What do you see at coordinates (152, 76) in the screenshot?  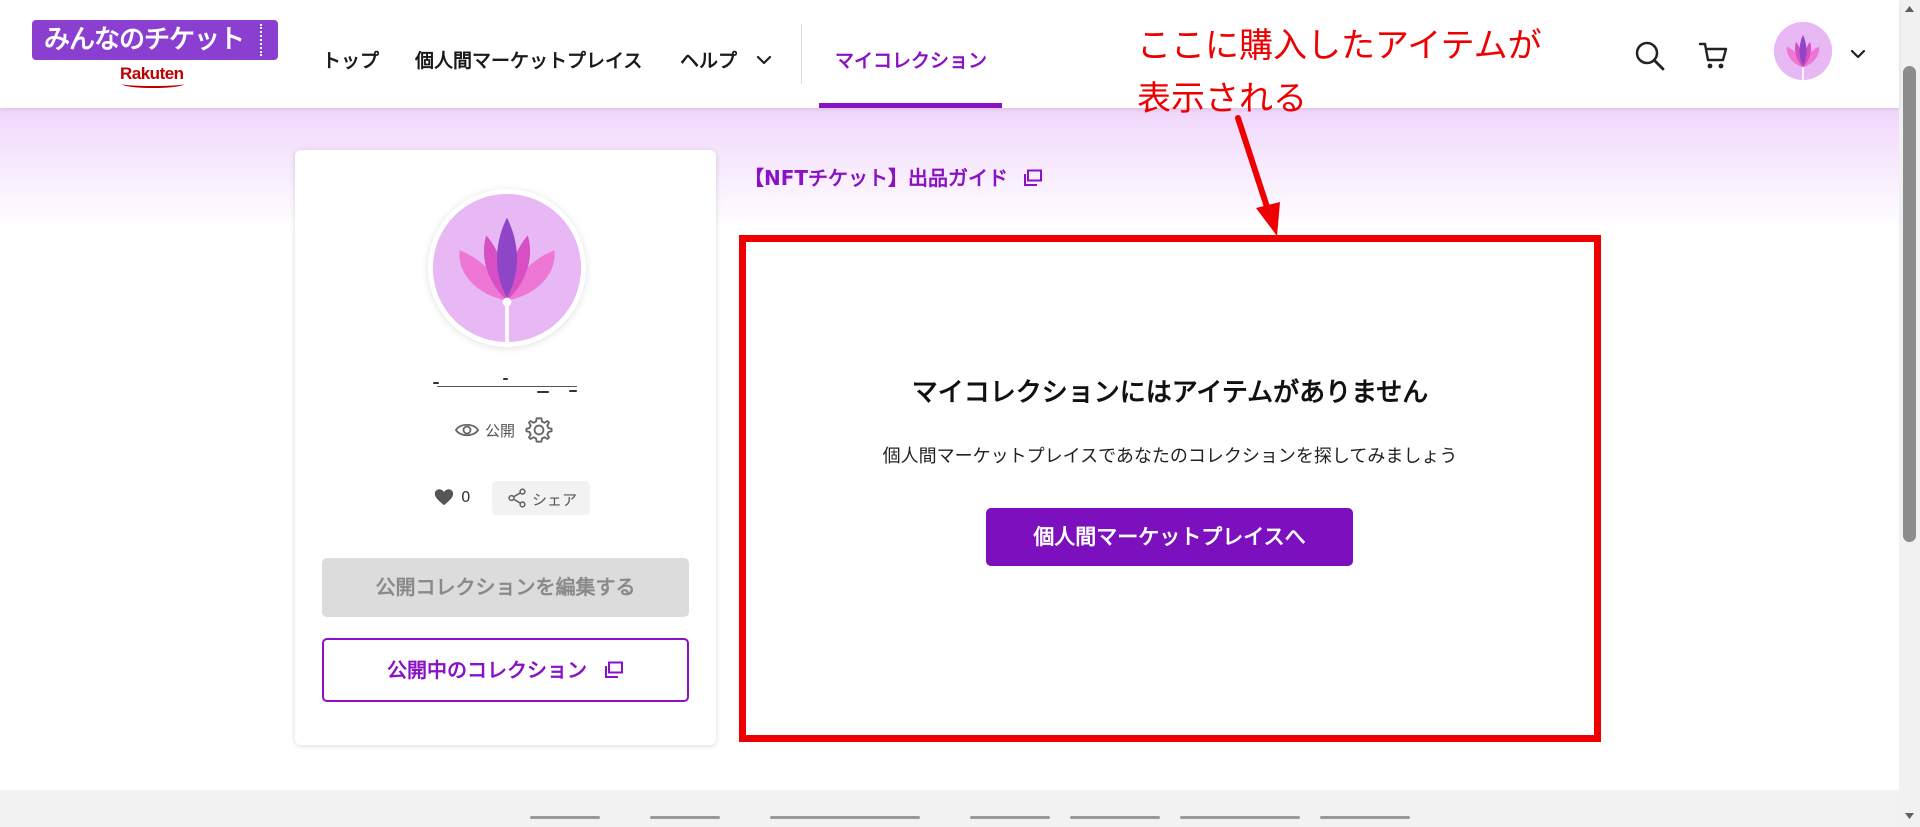 I see `logo-brand: Rakuten` at bounding box center [152, 76].